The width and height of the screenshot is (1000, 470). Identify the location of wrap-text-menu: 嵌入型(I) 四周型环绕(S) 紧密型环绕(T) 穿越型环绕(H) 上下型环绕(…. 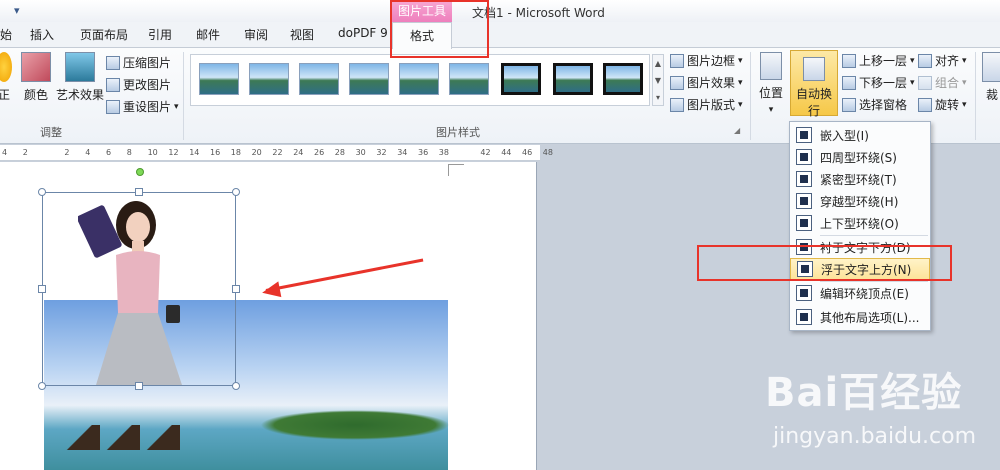
(860, 226).